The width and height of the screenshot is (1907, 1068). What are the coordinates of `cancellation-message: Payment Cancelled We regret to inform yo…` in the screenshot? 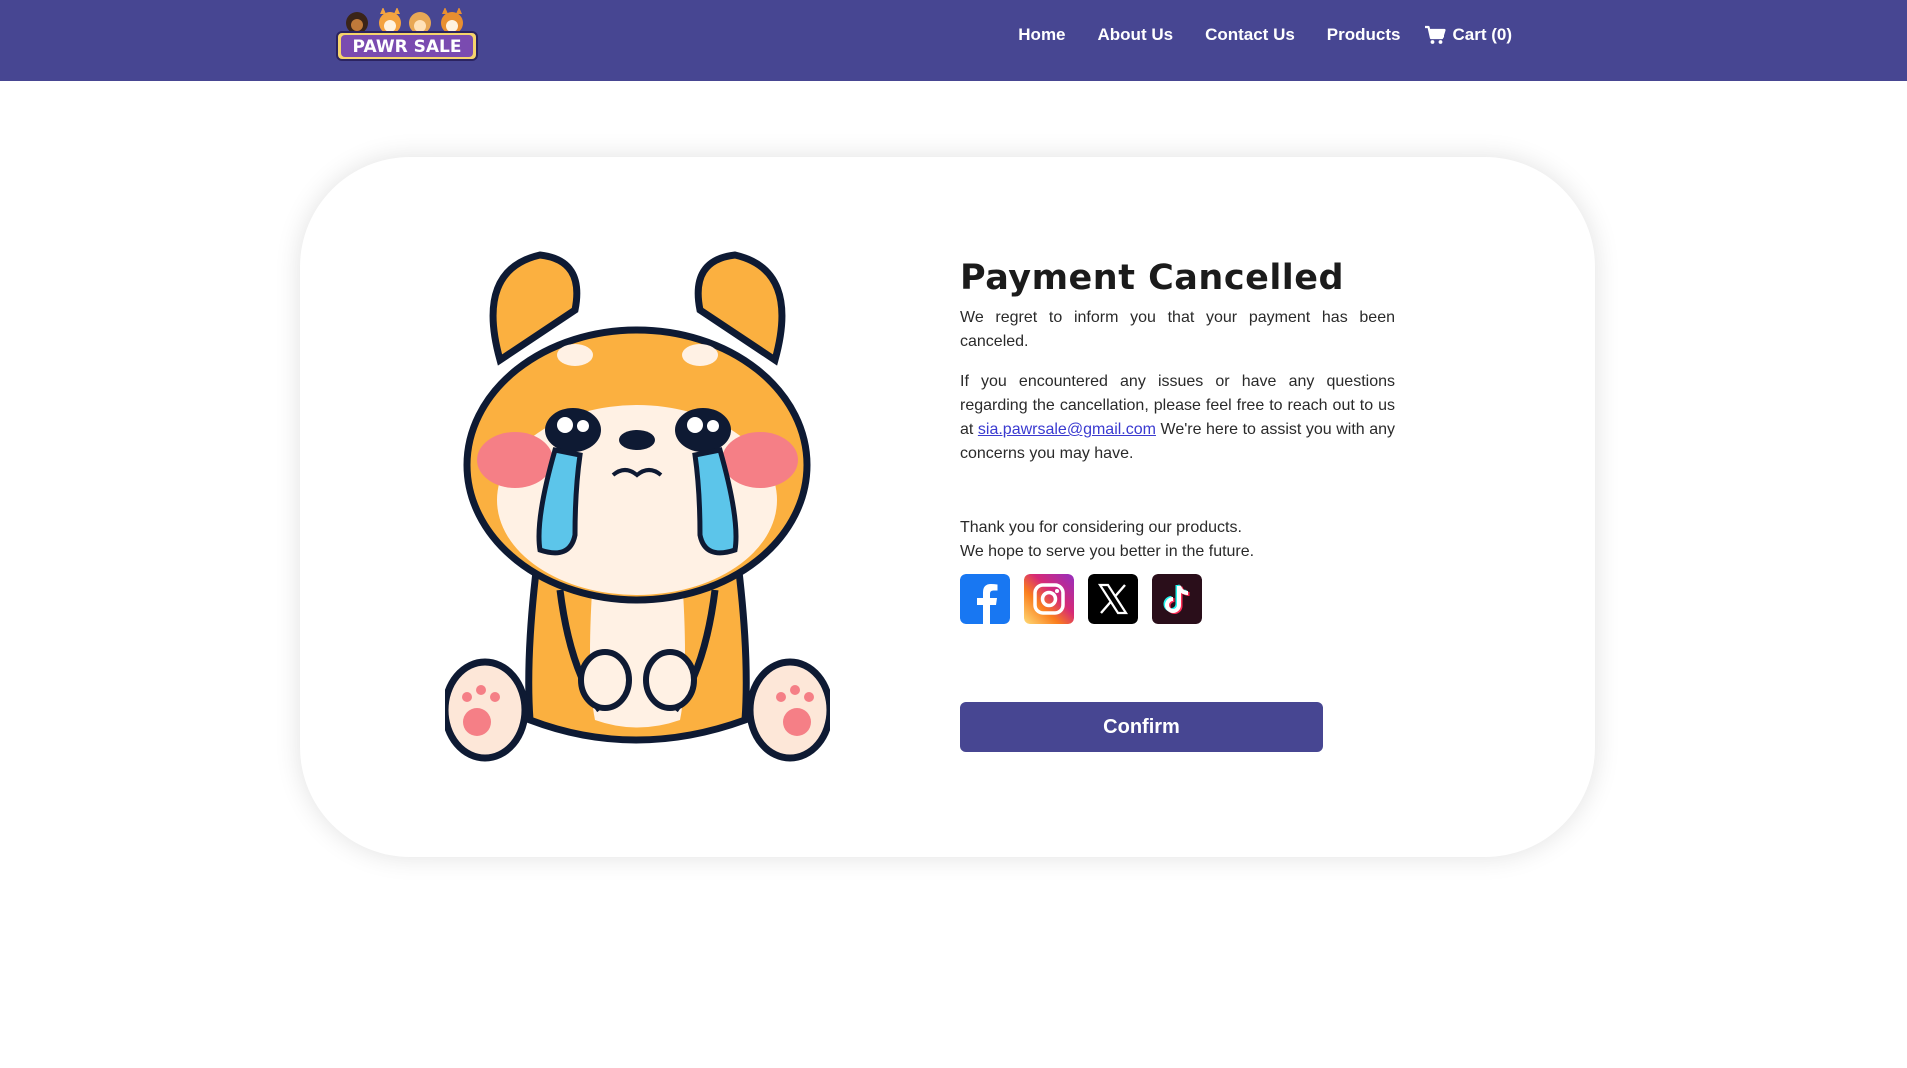 It's located at (1177, 441).